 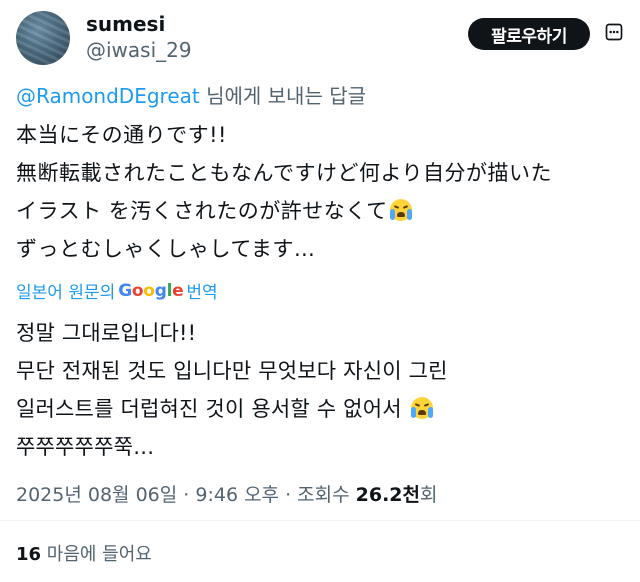 I want to click on translation-prefix: 일본어 원문의, so click(x=66, y=293).